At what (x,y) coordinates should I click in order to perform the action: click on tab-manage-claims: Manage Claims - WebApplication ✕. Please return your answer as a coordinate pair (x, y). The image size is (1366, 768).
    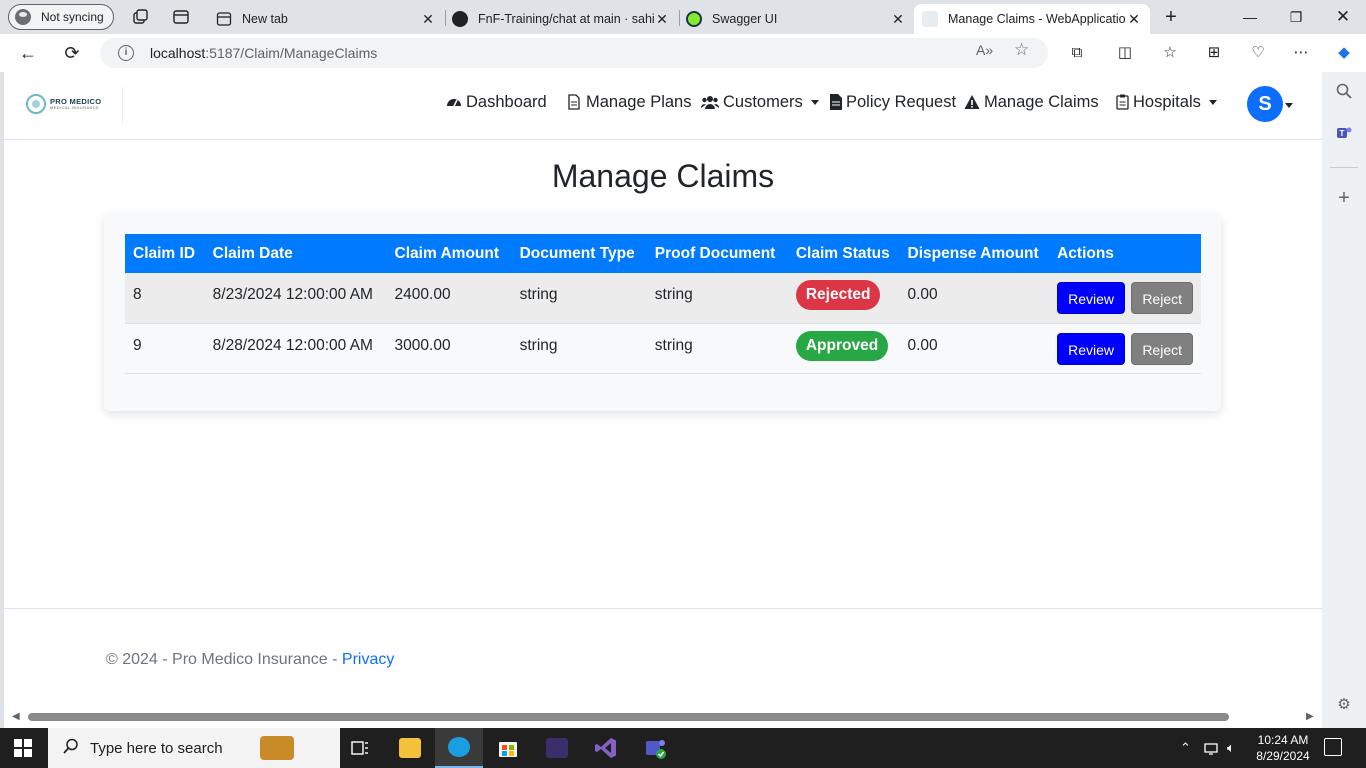
    Looking at the image, I should click on (1032, 19).